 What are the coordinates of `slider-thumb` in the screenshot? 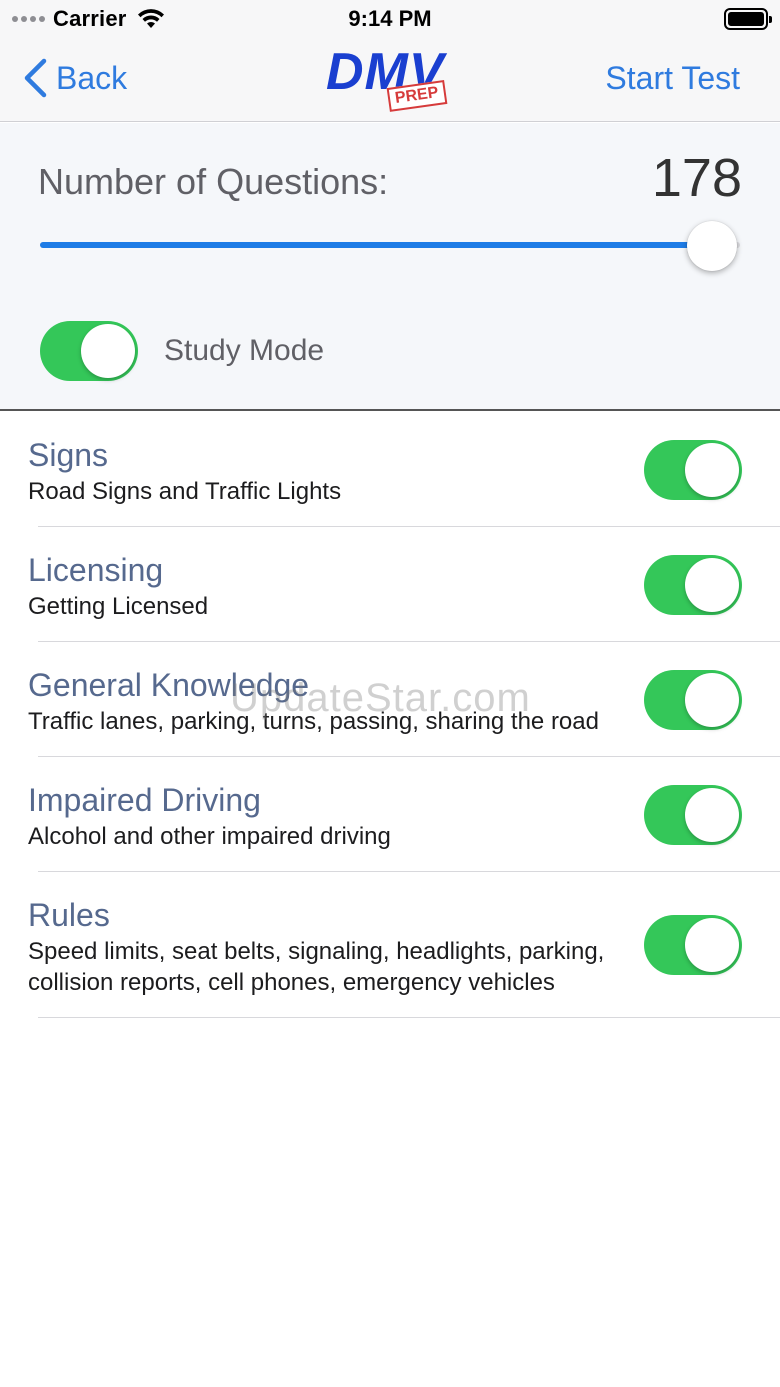 It's located at (712, 246).